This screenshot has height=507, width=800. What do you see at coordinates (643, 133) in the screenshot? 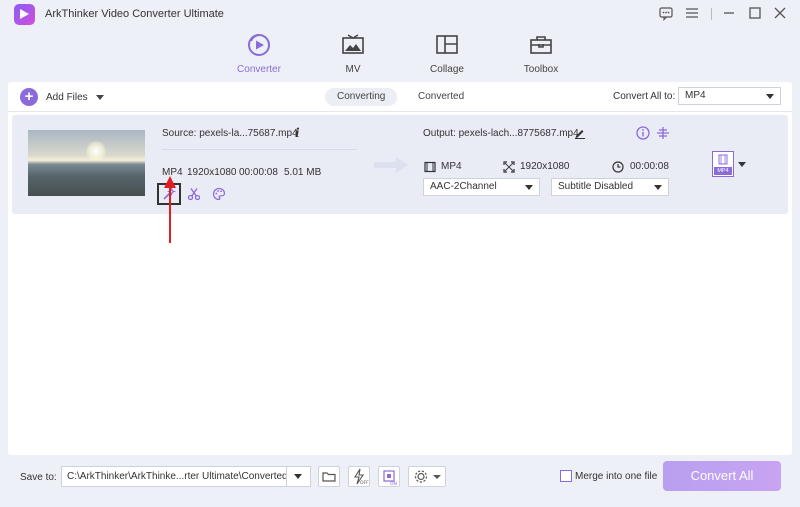
I see `info-circle-icon` at bounding box center [643, 133].